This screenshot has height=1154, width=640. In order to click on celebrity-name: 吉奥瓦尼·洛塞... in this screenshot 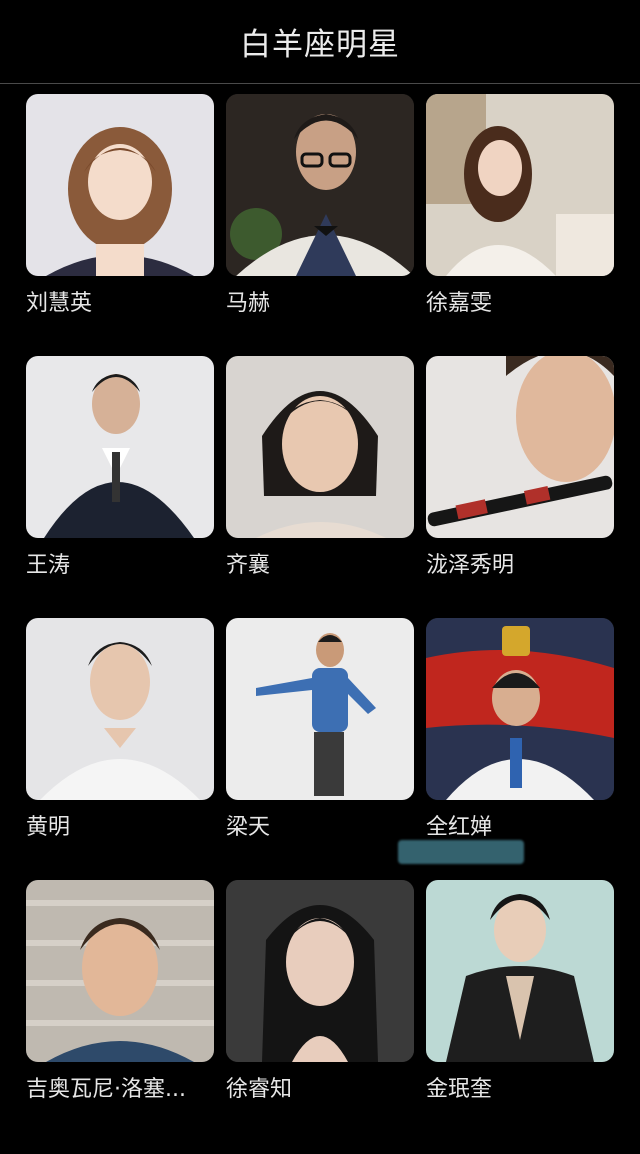, I will do `click(106, 1089)`.